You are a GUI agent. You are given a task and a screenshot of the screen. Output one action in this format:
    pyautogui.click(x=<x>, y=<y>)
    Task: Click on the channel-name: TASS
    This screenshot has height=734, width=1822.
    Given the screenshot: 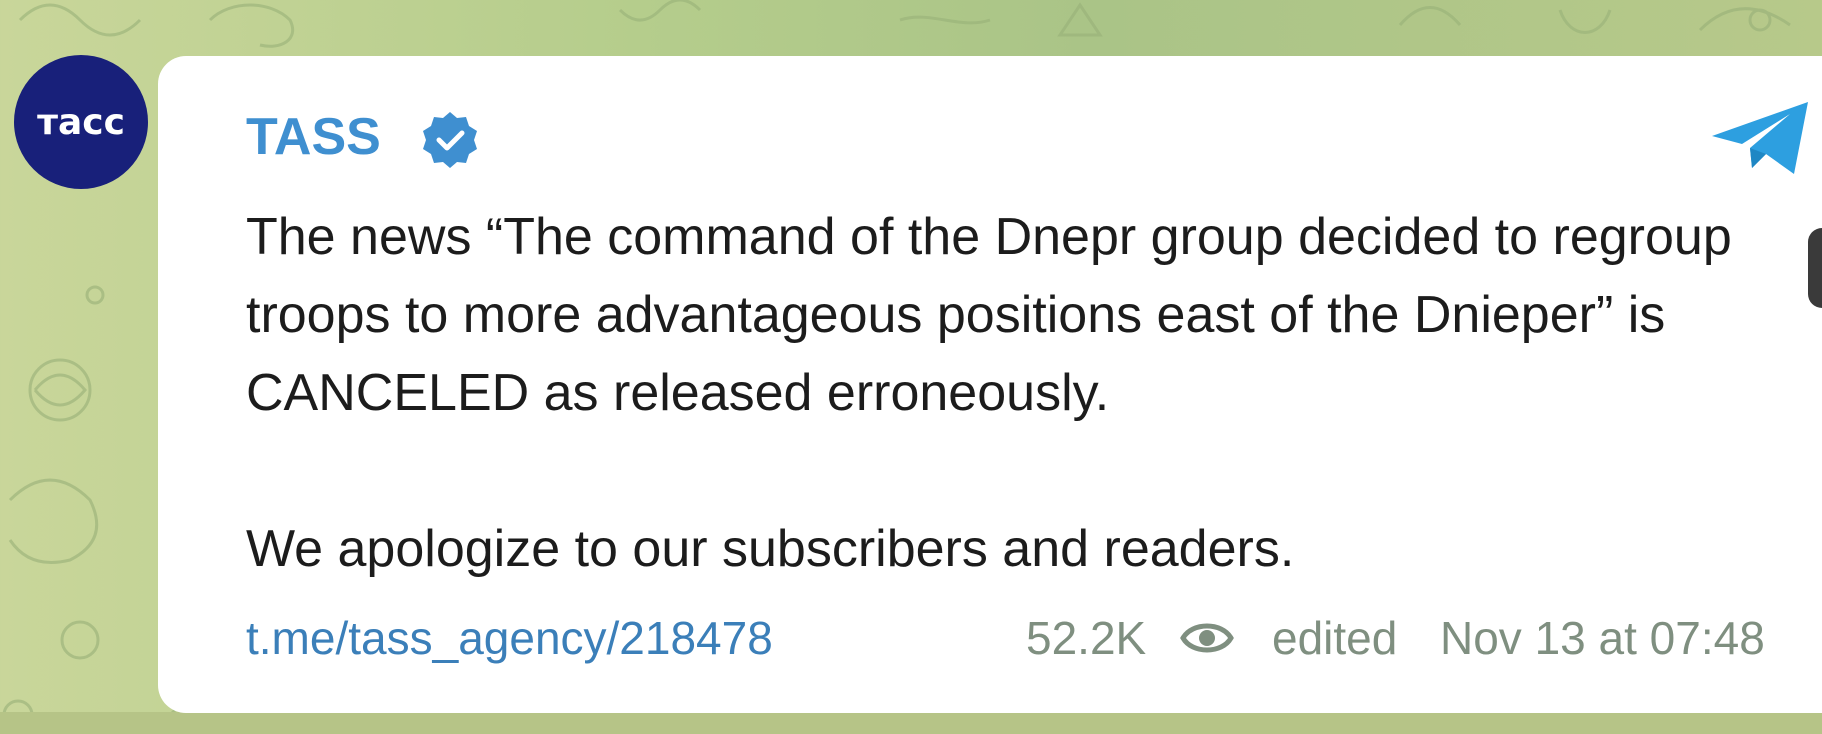 What is the action you would take?
    pyautogui.click(x=313, y=137)
    